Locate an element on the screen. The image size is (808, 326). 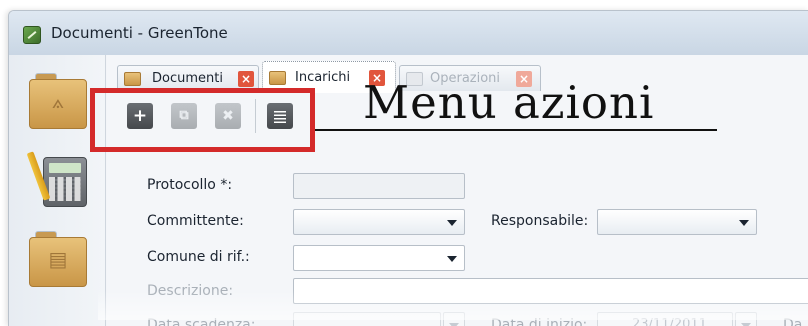
committente-label: Committente: is located at coordinates (195, 221).